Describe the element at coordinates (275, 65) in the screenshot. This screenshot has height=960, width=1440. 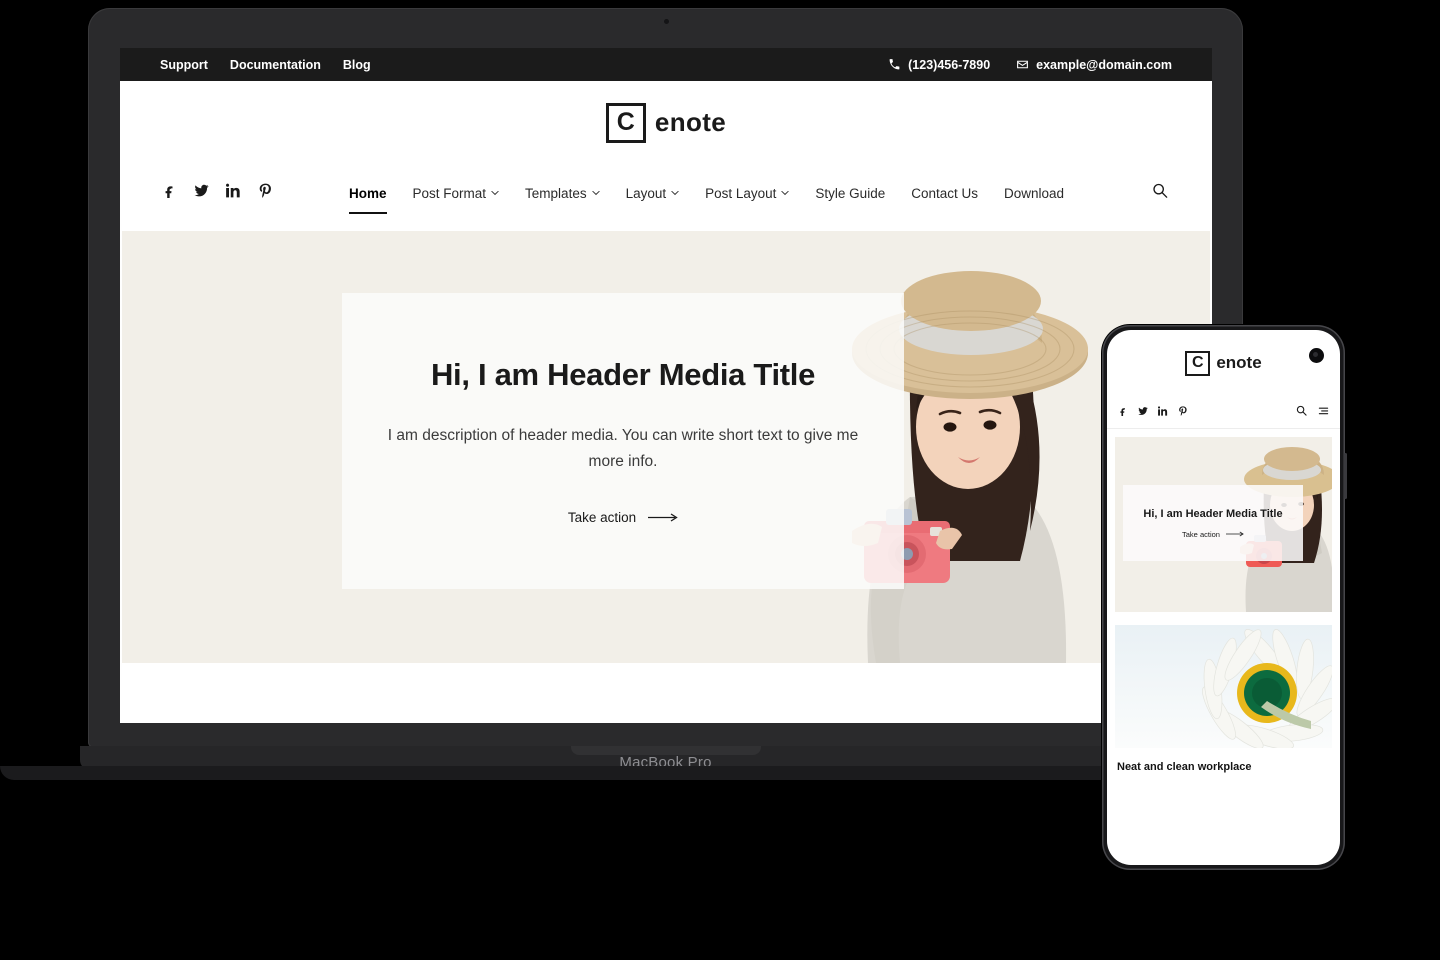
I see `topbar-link-documentation: Documentation` at that location.